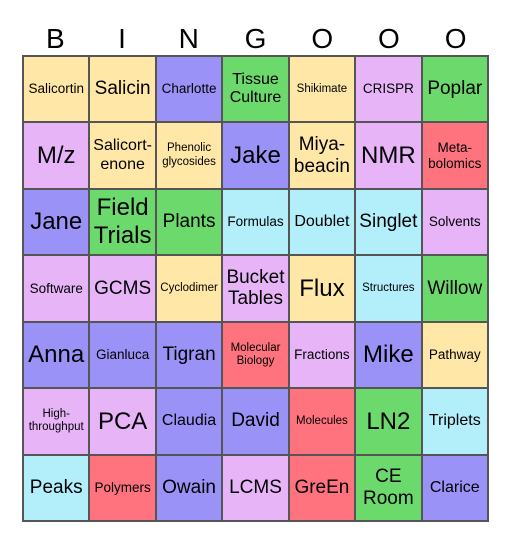 The width and height of the screenshot is (511, 544). I want to click on cell-label: High-throughput, so click(56, 421).